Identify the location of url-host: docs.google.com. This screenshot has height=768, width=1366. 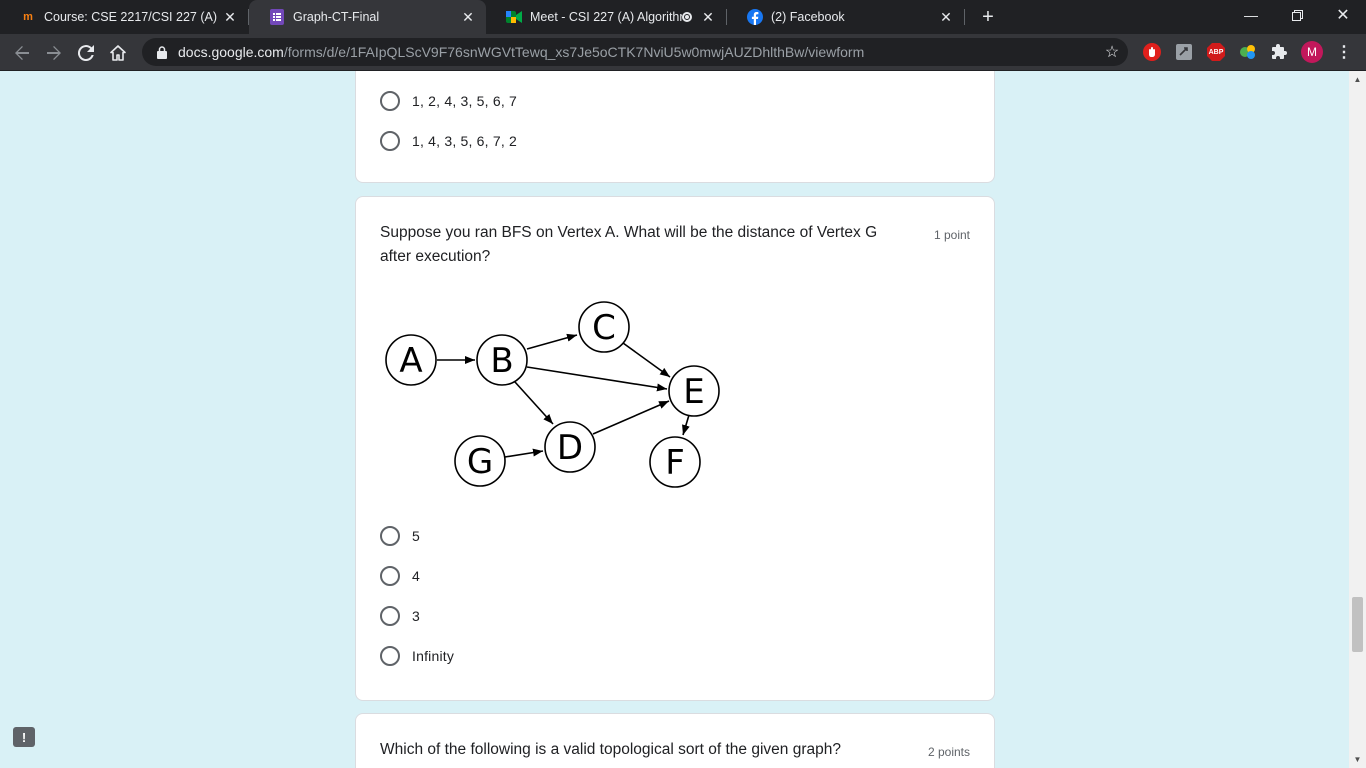
(231, 52).